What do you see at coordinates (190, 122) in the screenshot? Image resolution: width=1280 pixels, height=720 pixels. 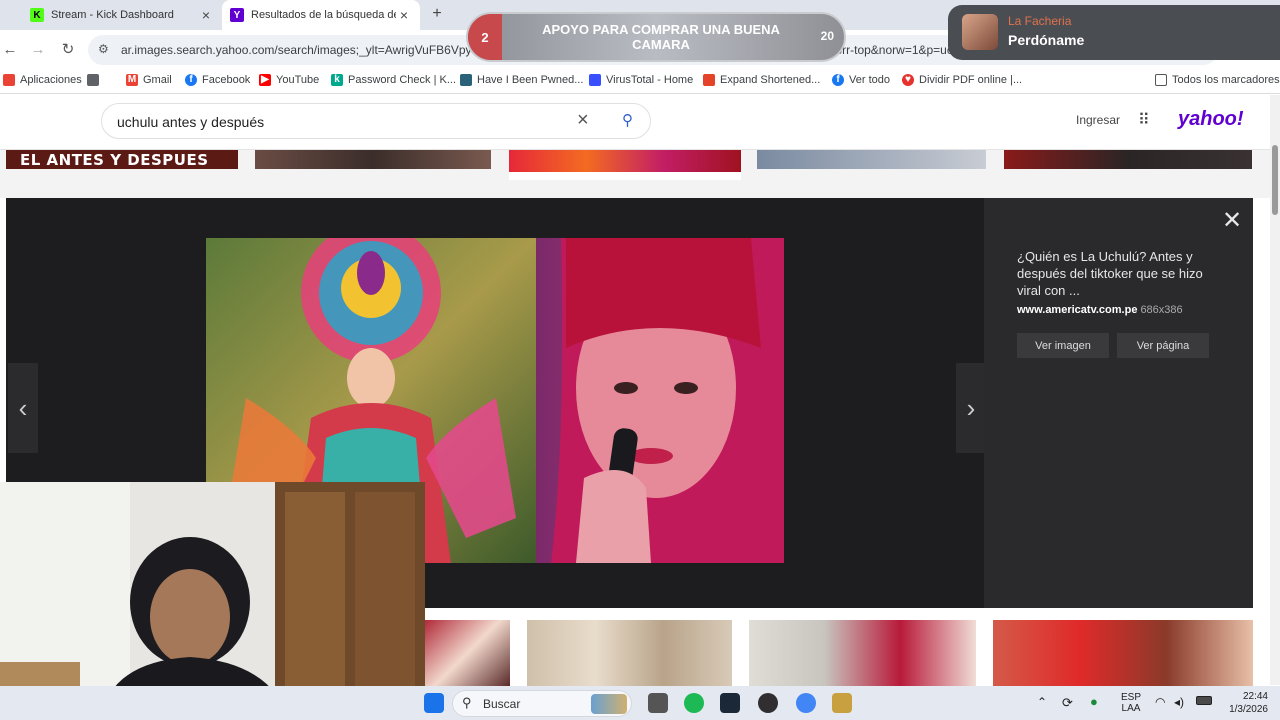 I see `search-input: uchulu antes y después` at bounding box center [190, 122].